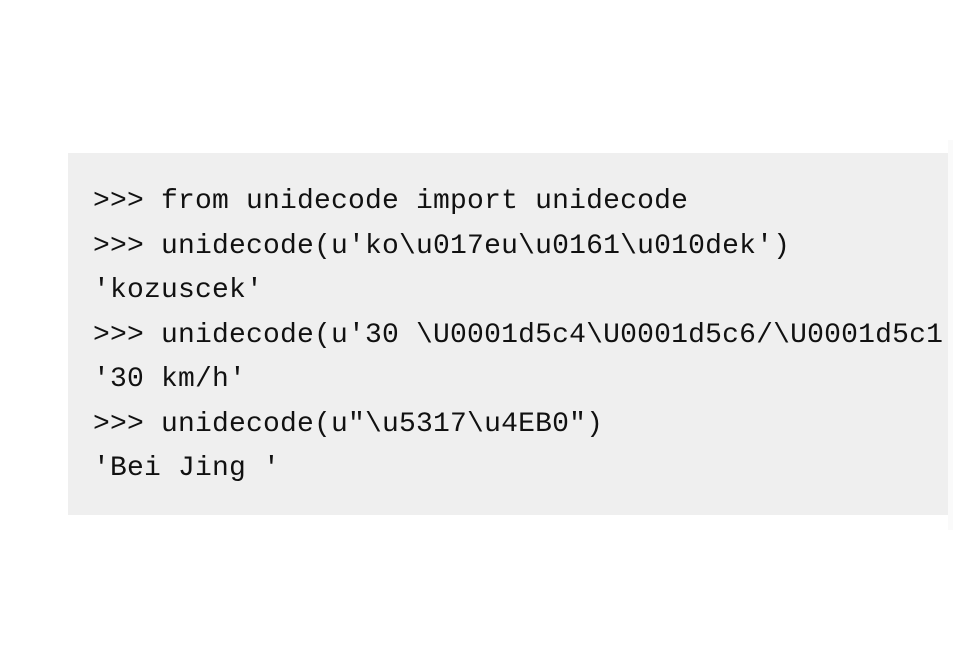 The image size is (953, 667). What do you see at coordinates (391, 201) in the screenshot?
I see `code-line-import: >>> from unidecode import unidecode` at bounding box center [391, 201].